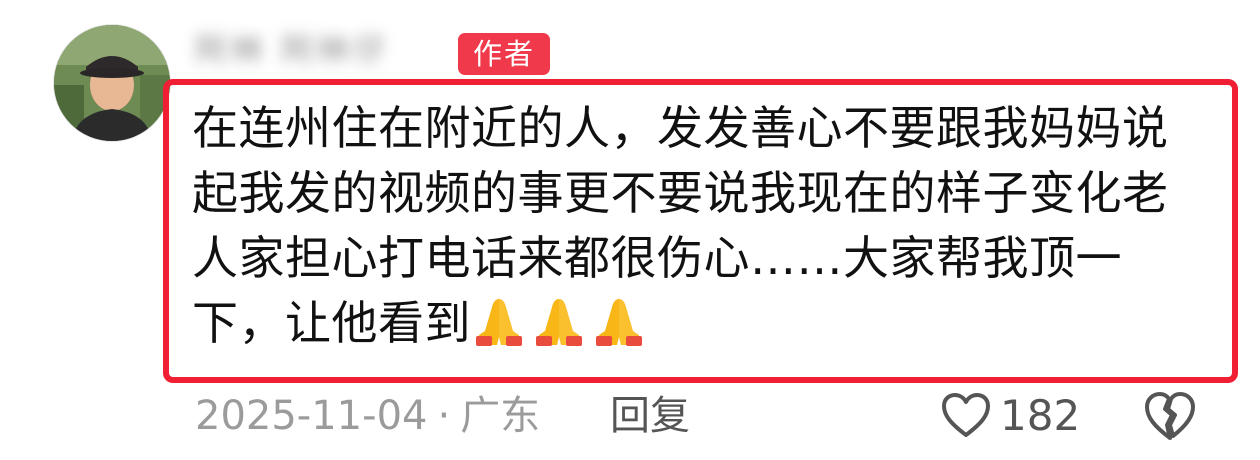 This screenshot has width=1260, height=460. I want to click on username: 阿林 阿林仔, so click(320, 50).